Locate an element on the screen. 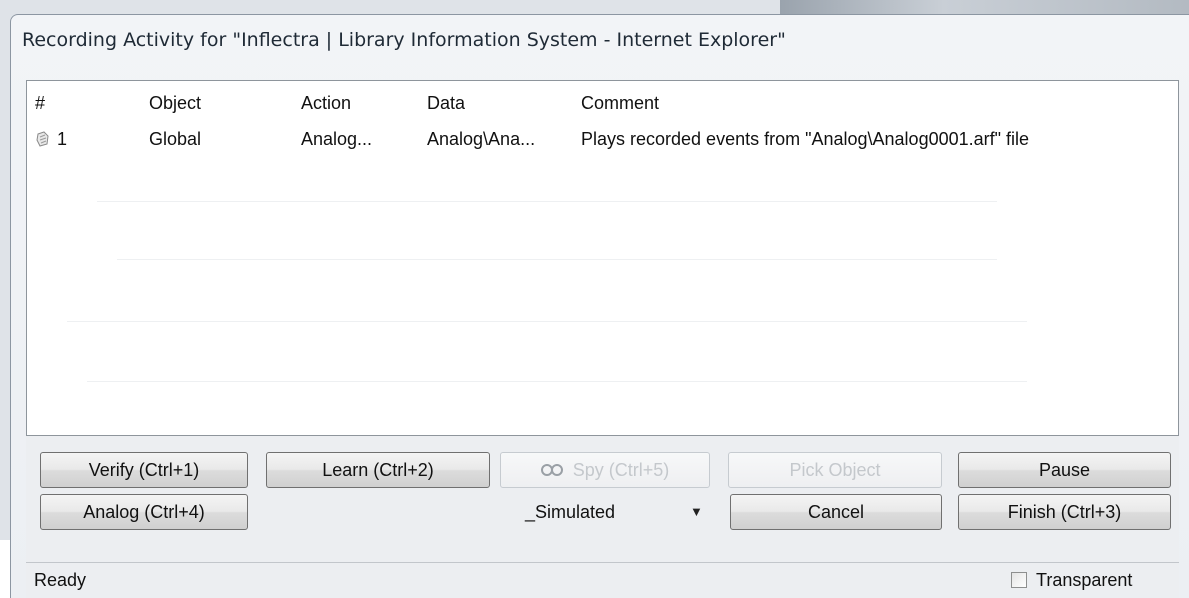 This screenshot has height=598, width=1189. column-header-comment: Comment is located at coordinates (620, 103).